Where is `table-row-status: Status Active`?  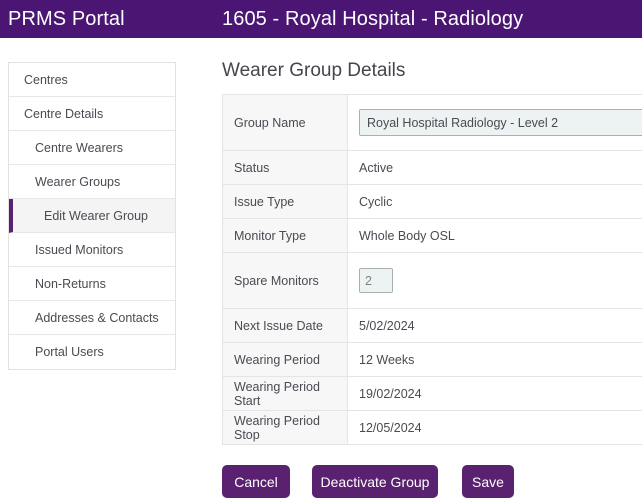 table-row-status: Status Active is located at coordinates (432, 167).